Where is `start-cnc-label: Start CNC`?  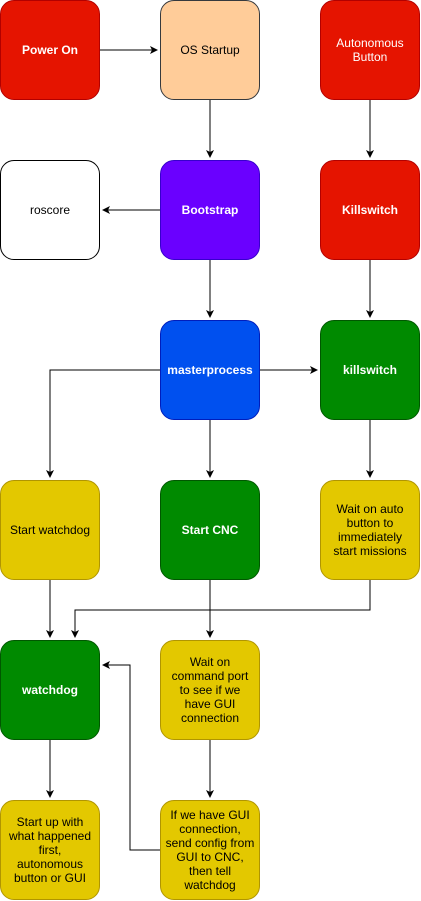
start-cnc-label: Start CNC is located at coordinates (210, 530).